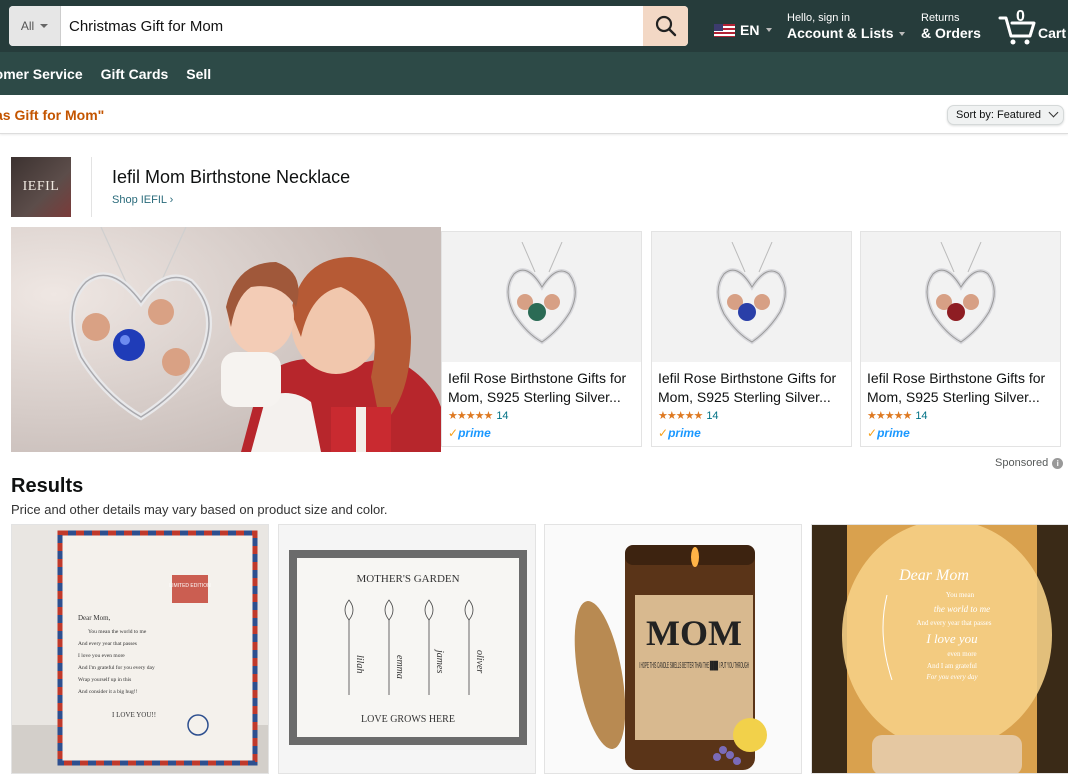 This screenshot has height=774, width=1068. Describe the element at coordinates (399, 667) in the screenshot. I see `garden-name: emma` at that location.